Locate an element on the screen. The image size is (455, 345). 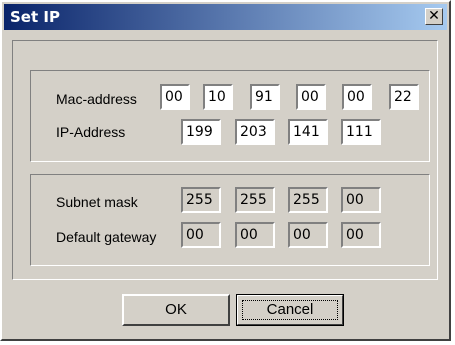
gateway-octet-3: 00 is located at coordinates (308, 235).